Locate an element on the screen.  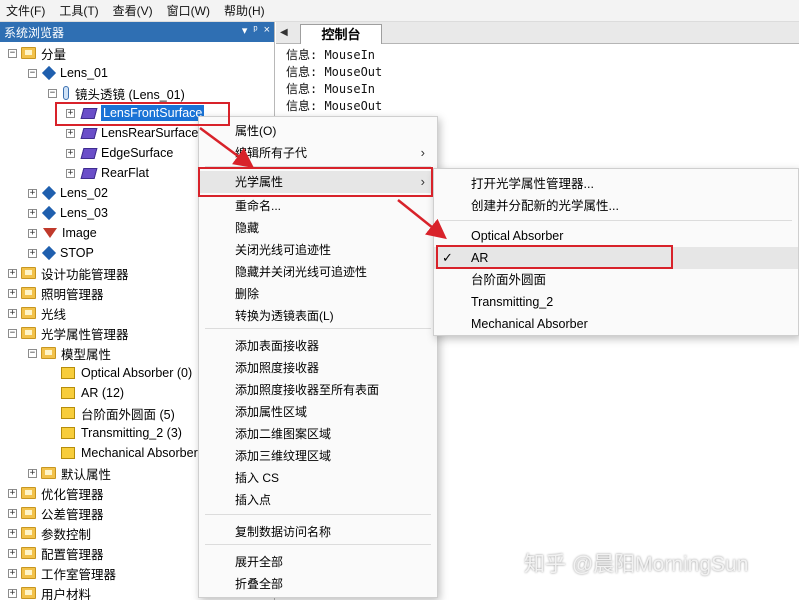
tree-row: + Lens_03 is located at coordinates (68, 213).